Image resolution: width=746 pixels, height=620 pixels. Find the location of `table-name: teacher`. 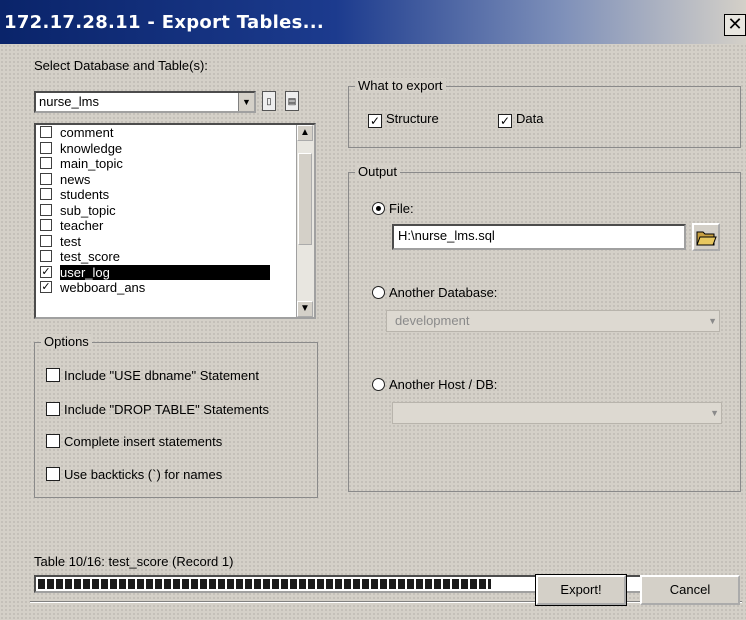

table-name: teacher is located at coordinates (82, 225).